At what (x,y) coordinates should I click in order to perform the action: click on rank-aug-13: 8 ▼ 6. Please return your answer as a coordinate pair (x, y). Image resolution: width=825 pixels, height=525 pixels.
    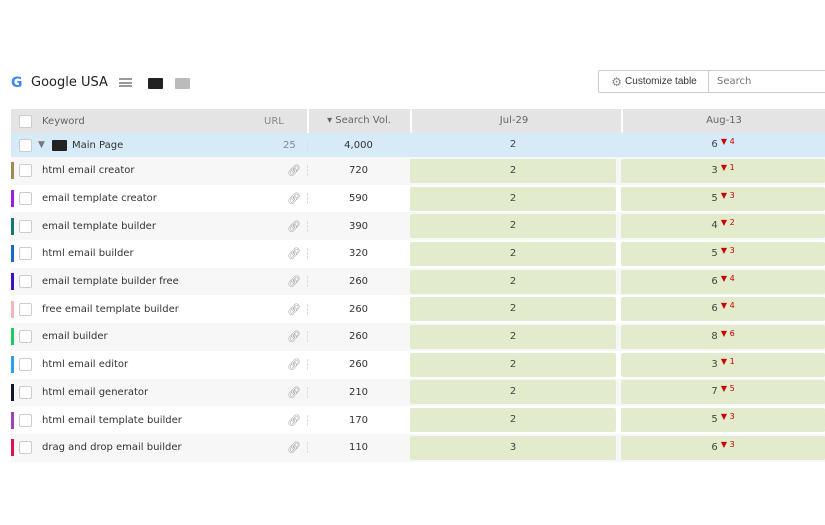
    Looking at the image, I should click on (723, 336).